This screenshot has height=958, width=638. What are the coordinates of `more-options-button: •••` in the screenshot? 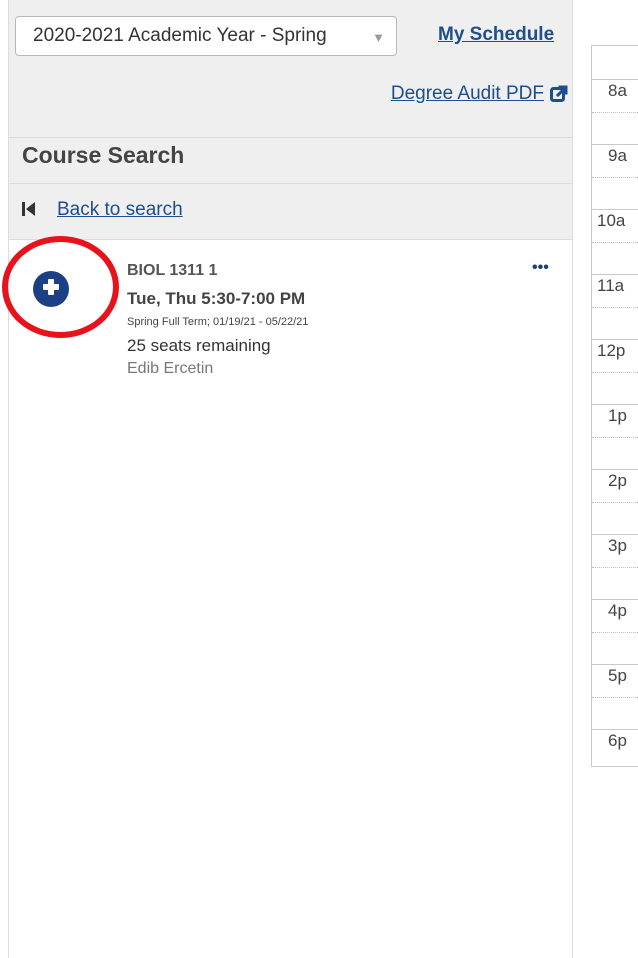 It's located at (540, 268).